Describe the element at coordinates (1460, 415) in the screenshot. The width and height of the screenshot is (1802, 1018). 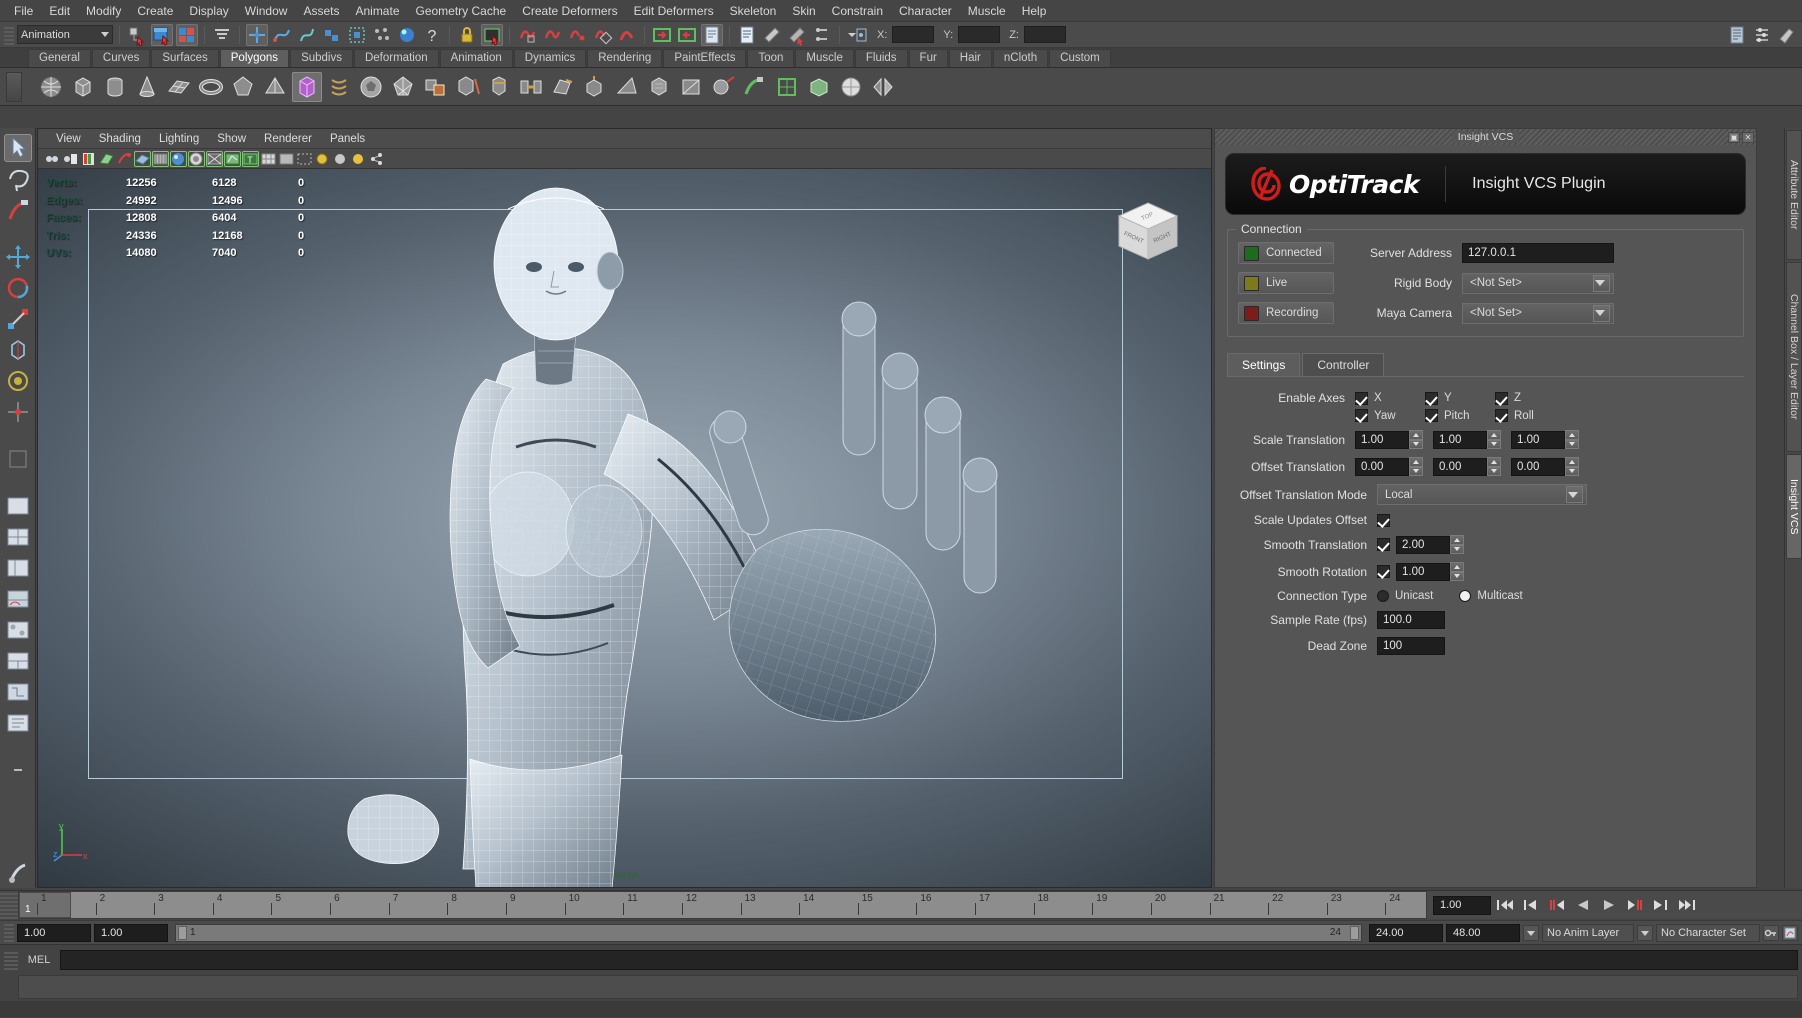
I see `axis-pitch-checkbox-wrap: Pitch` at that location.